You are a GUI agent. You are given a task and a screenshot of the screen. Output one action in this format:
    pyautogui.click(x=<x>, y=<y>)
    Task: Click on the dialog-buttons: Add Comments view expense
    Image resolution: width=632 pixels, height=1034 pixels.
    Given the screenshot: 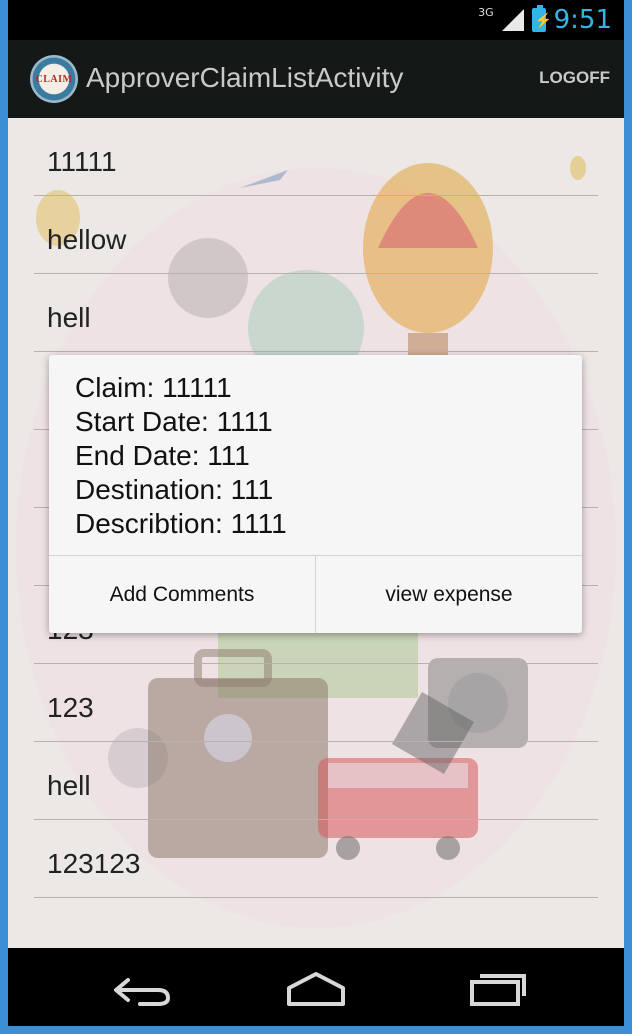 What is the action you would take?
    pyautogui.click(x=315, y=594)
    